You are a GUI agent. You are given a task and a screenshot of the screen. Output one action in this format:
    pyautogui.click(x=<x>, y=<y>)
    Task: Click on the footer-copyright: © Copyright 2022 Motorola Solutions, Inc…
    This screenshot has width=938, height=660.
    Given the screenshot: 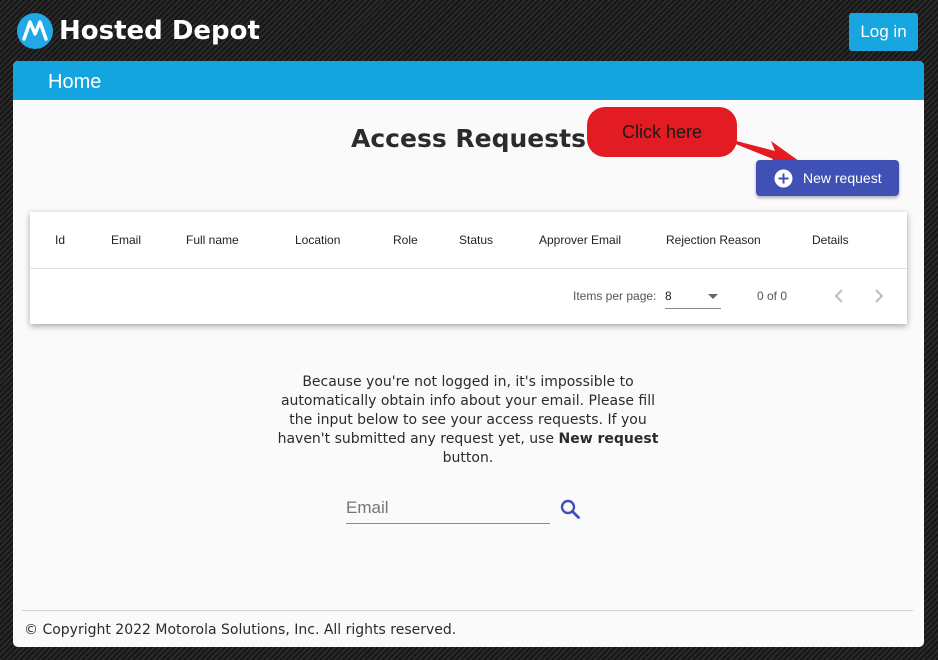 What is the action you would take?
    pyautogui.click(x=240, y=630)
    